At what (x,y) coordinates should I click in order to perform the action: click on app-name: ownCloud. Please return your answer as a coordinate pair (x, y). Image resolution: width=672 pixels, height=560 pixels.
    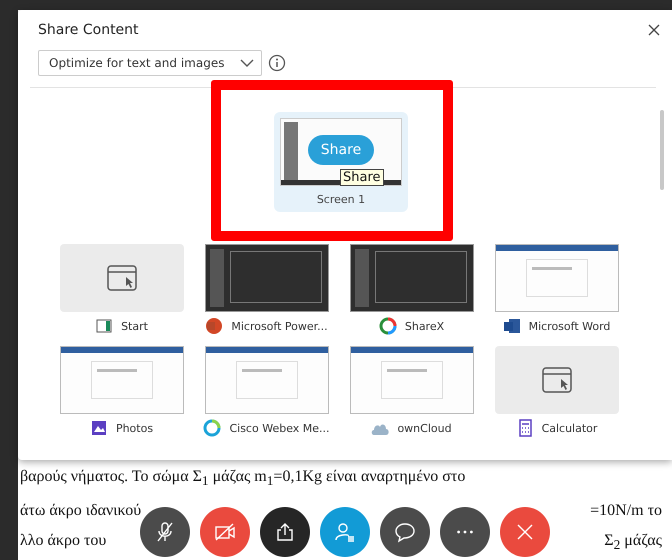
    Looking at the image, I should click on (424, 428).